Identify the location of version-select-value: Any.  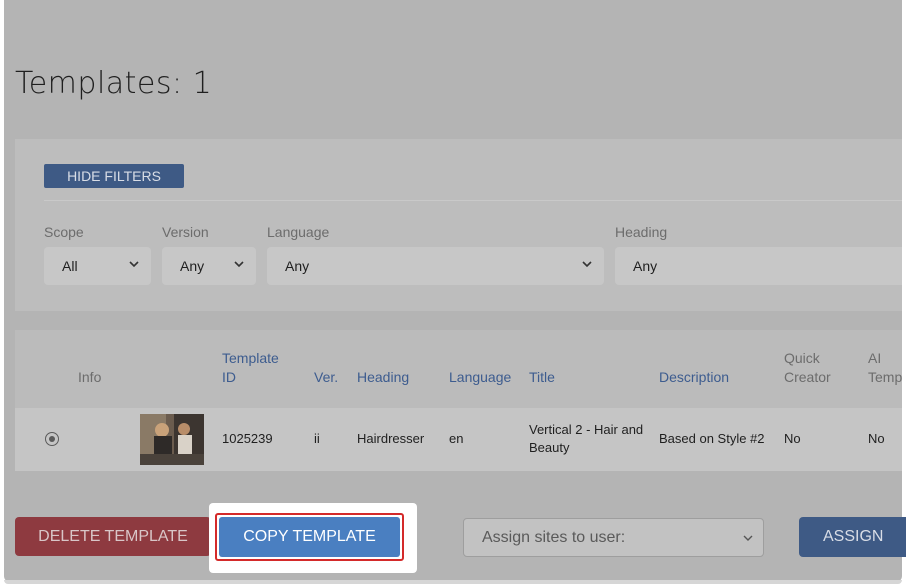
(192, 266).